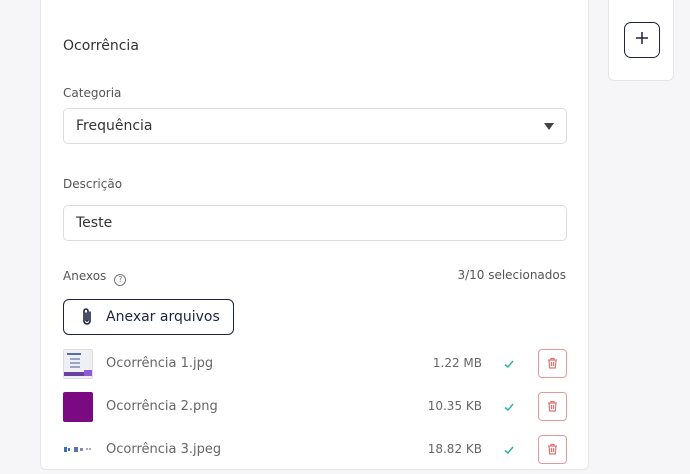  I want to click on file-row: Ocorrência 1.jpg 1.22 MB, so click(315, 364).